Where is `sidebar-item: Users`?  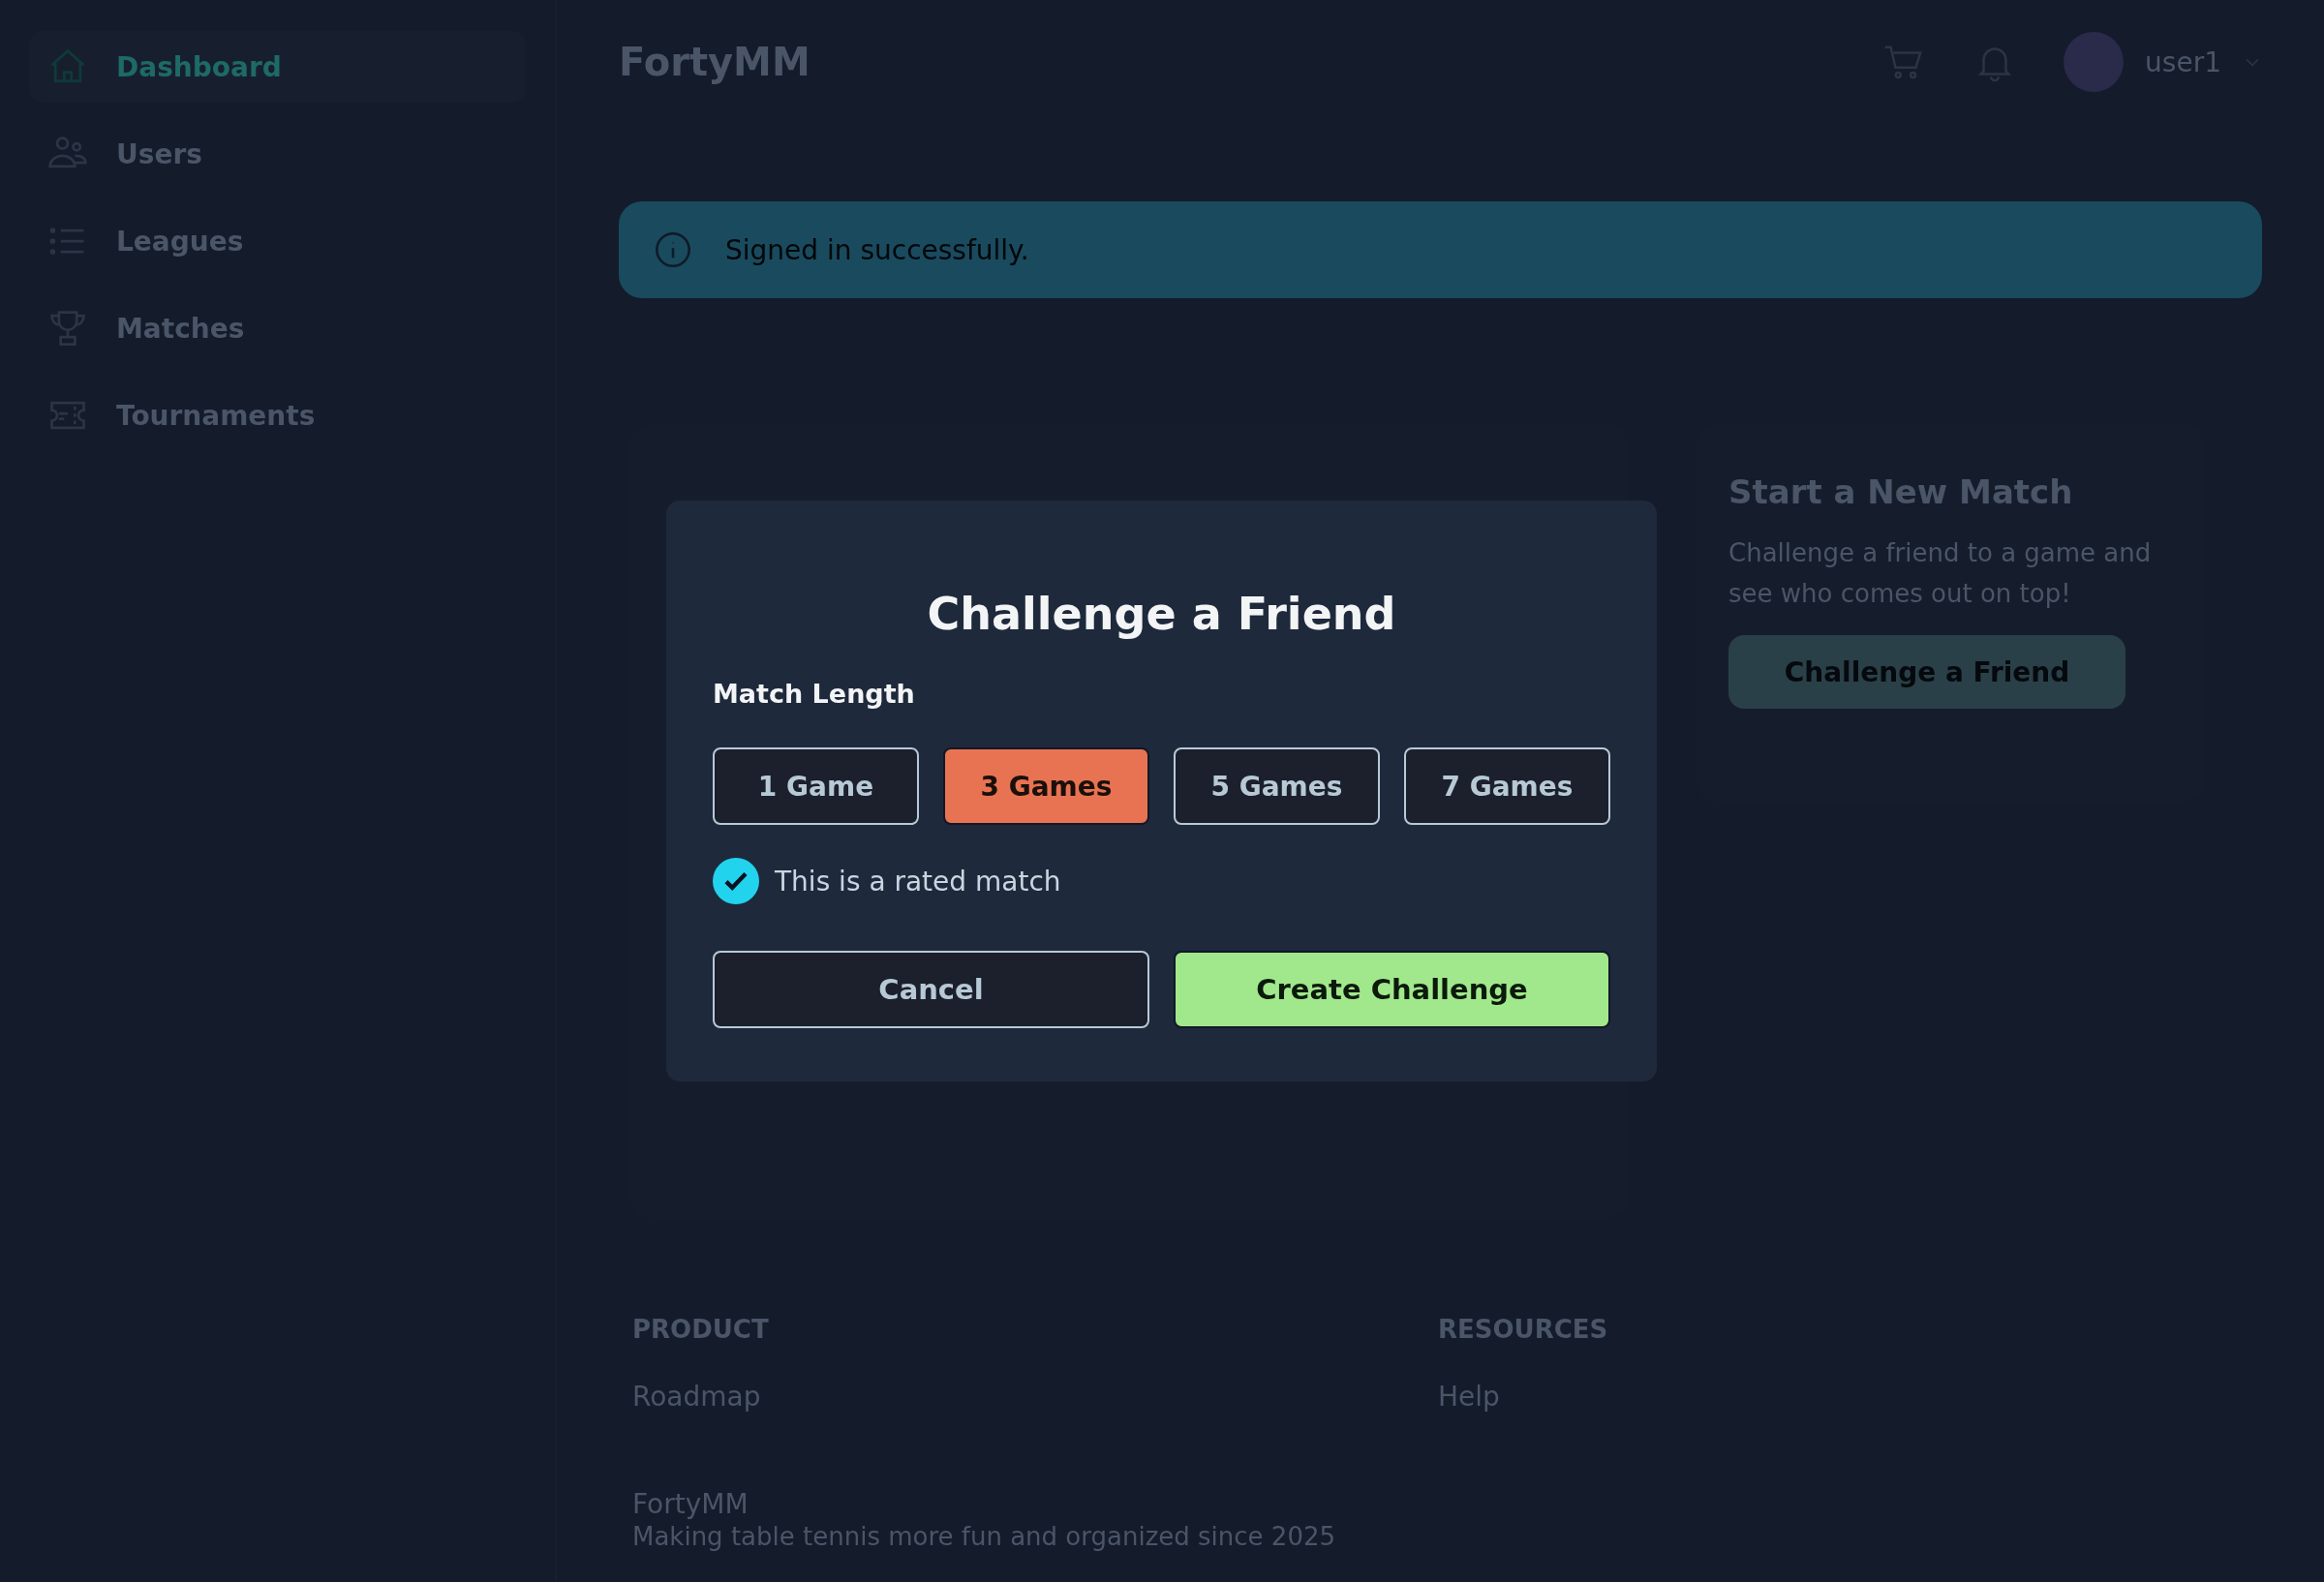
sidebar-item: Users is located at coordinates (277, 154).